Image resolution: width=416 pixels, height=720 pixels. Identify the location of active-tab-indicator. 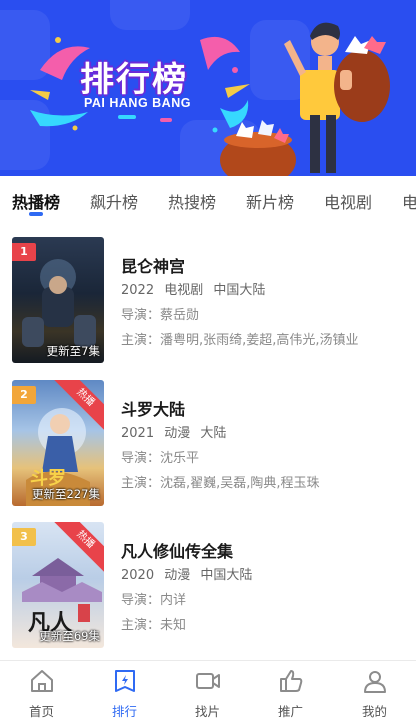
(36, 214).